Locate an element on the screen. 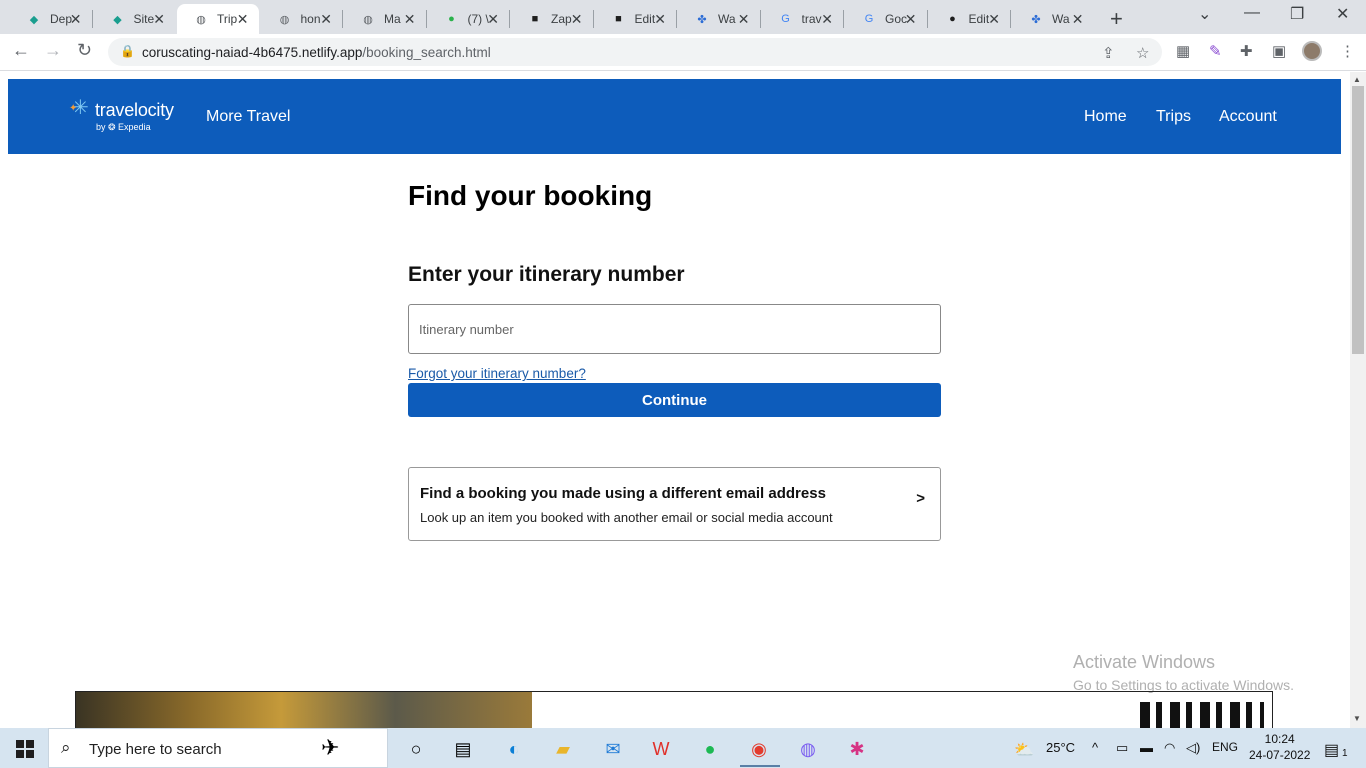 This screenshot has width=1366, height=768. scrollbar-thumb is located at coordinates (1358, 220).